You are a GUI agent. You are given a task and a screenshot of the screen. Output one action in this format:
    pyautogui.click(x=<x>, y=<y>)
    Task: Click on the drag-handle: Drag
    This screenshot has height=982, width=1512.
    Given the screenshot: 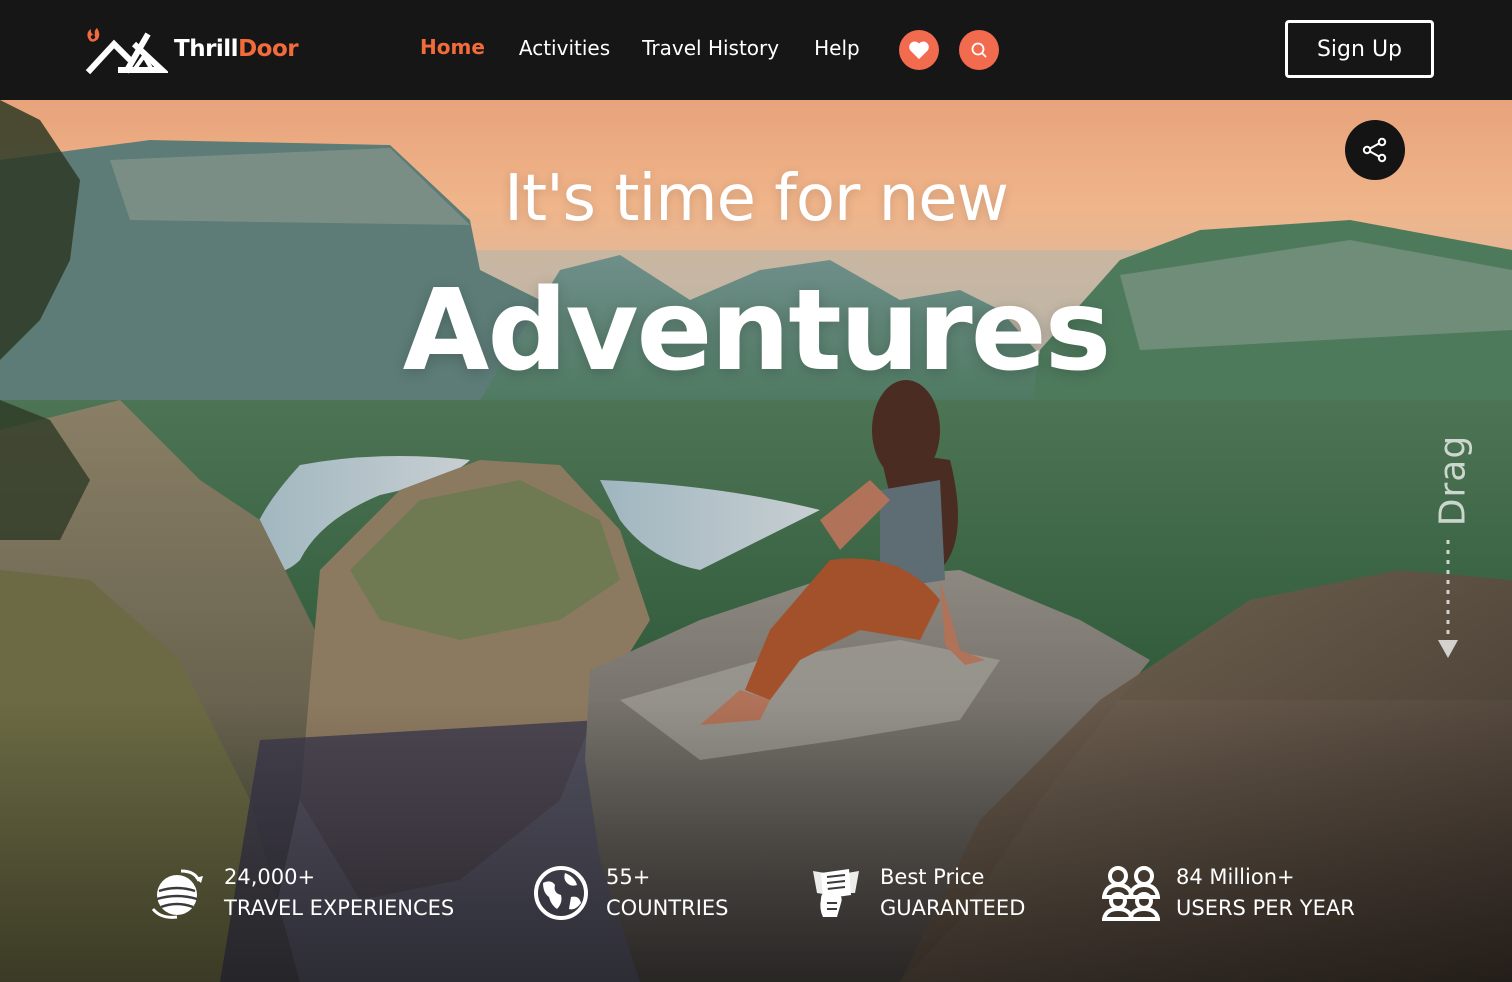 What is the action you would take?
    pyautogui.click(x=1448, y=540)
    